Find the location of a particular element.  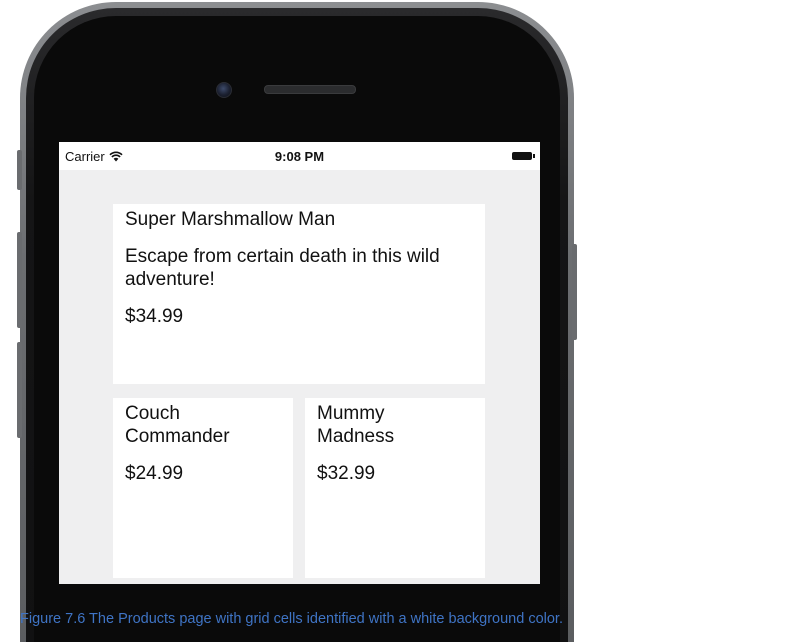

product-price: $32.99 is located at coordinates (346, 473).